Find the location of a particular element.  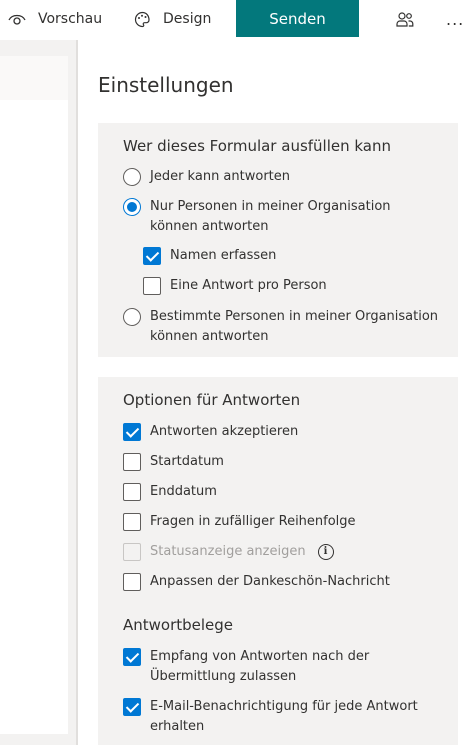

accept-responses-label: Antworten akzeptieren is located at coordinates (224, 431).